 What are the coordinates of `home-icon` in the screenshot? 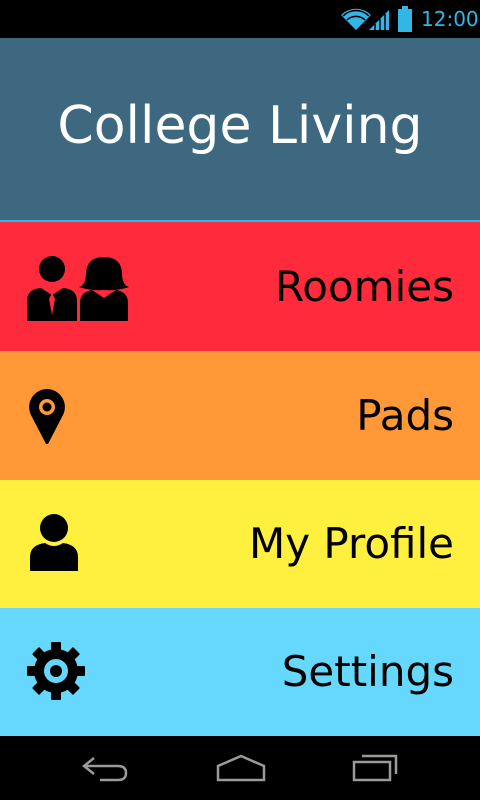 It's located at (241, 768).